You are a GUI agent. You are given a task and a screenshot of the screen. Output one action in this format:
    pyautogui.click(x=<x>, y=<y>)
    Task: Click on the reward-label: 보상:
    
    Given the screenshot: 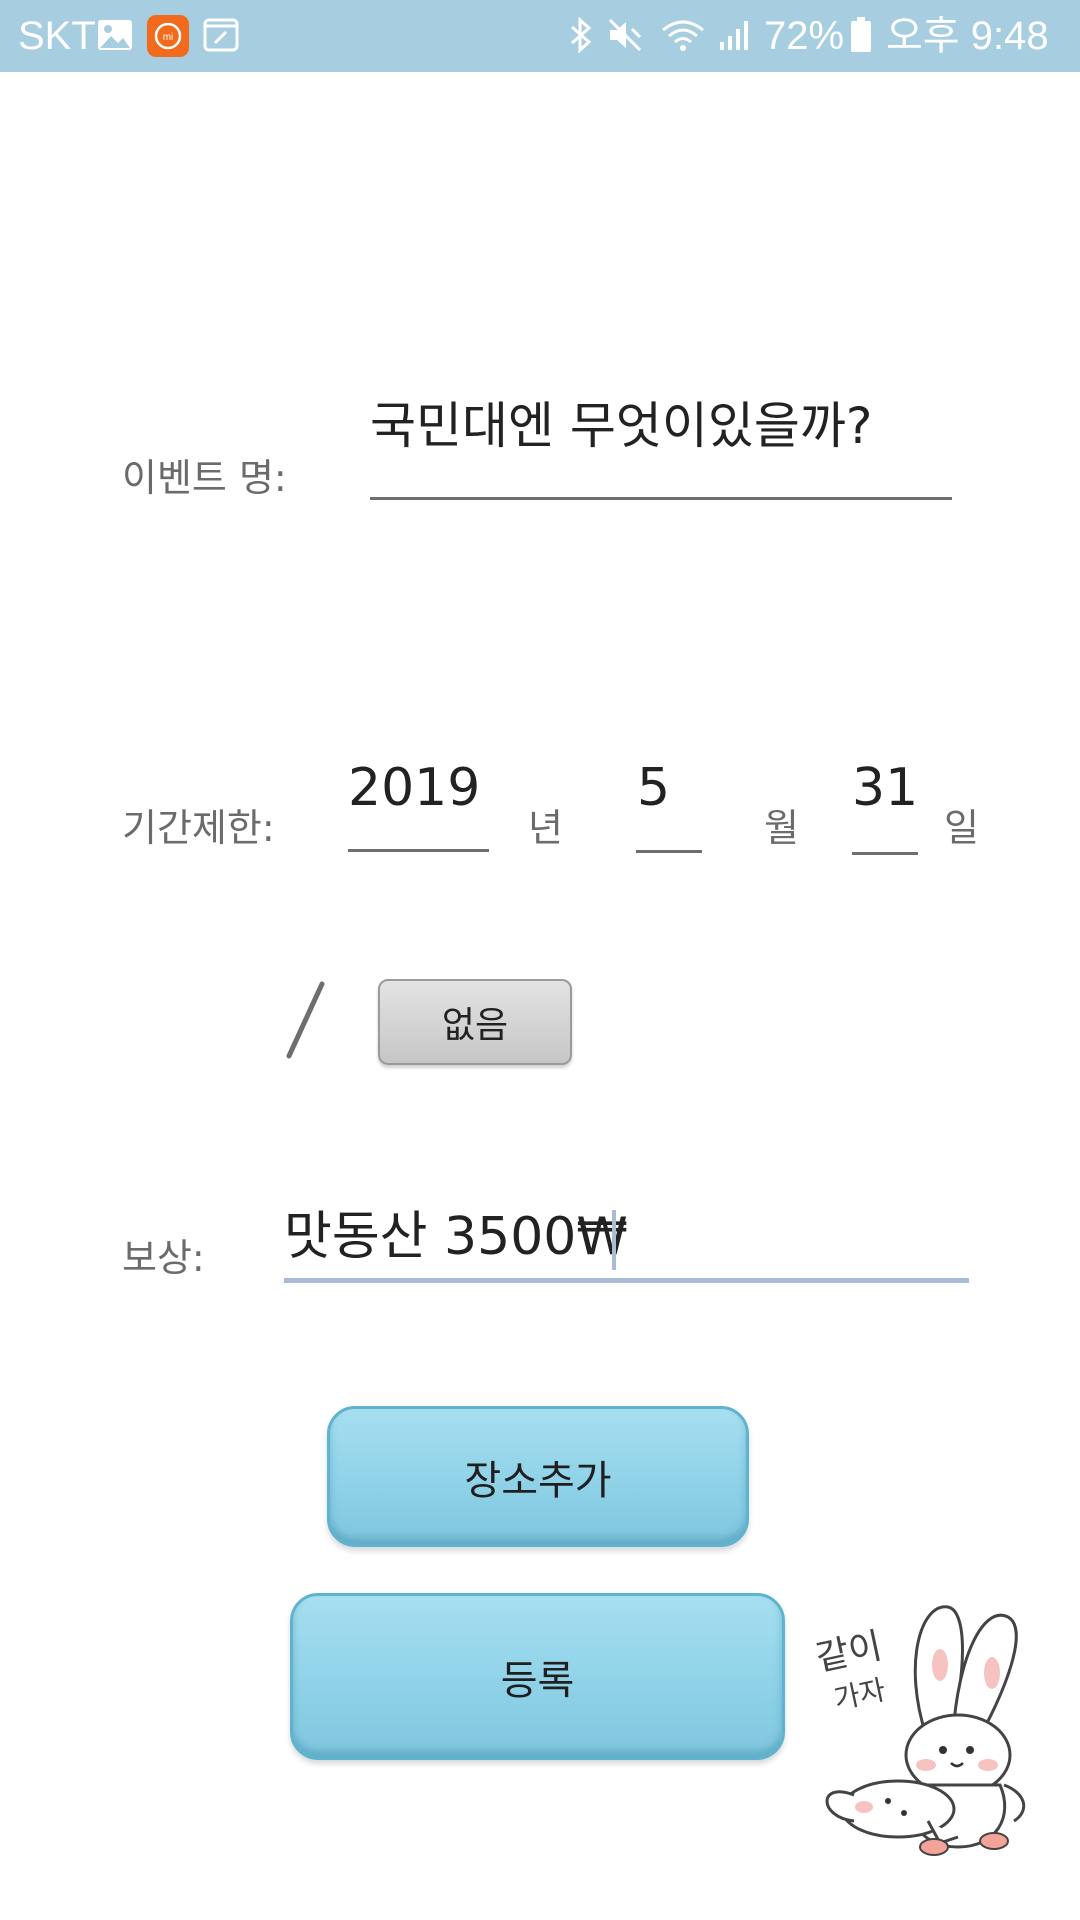 What is the action you would take?
    pyautogui.click(x=163, y=1258)
    